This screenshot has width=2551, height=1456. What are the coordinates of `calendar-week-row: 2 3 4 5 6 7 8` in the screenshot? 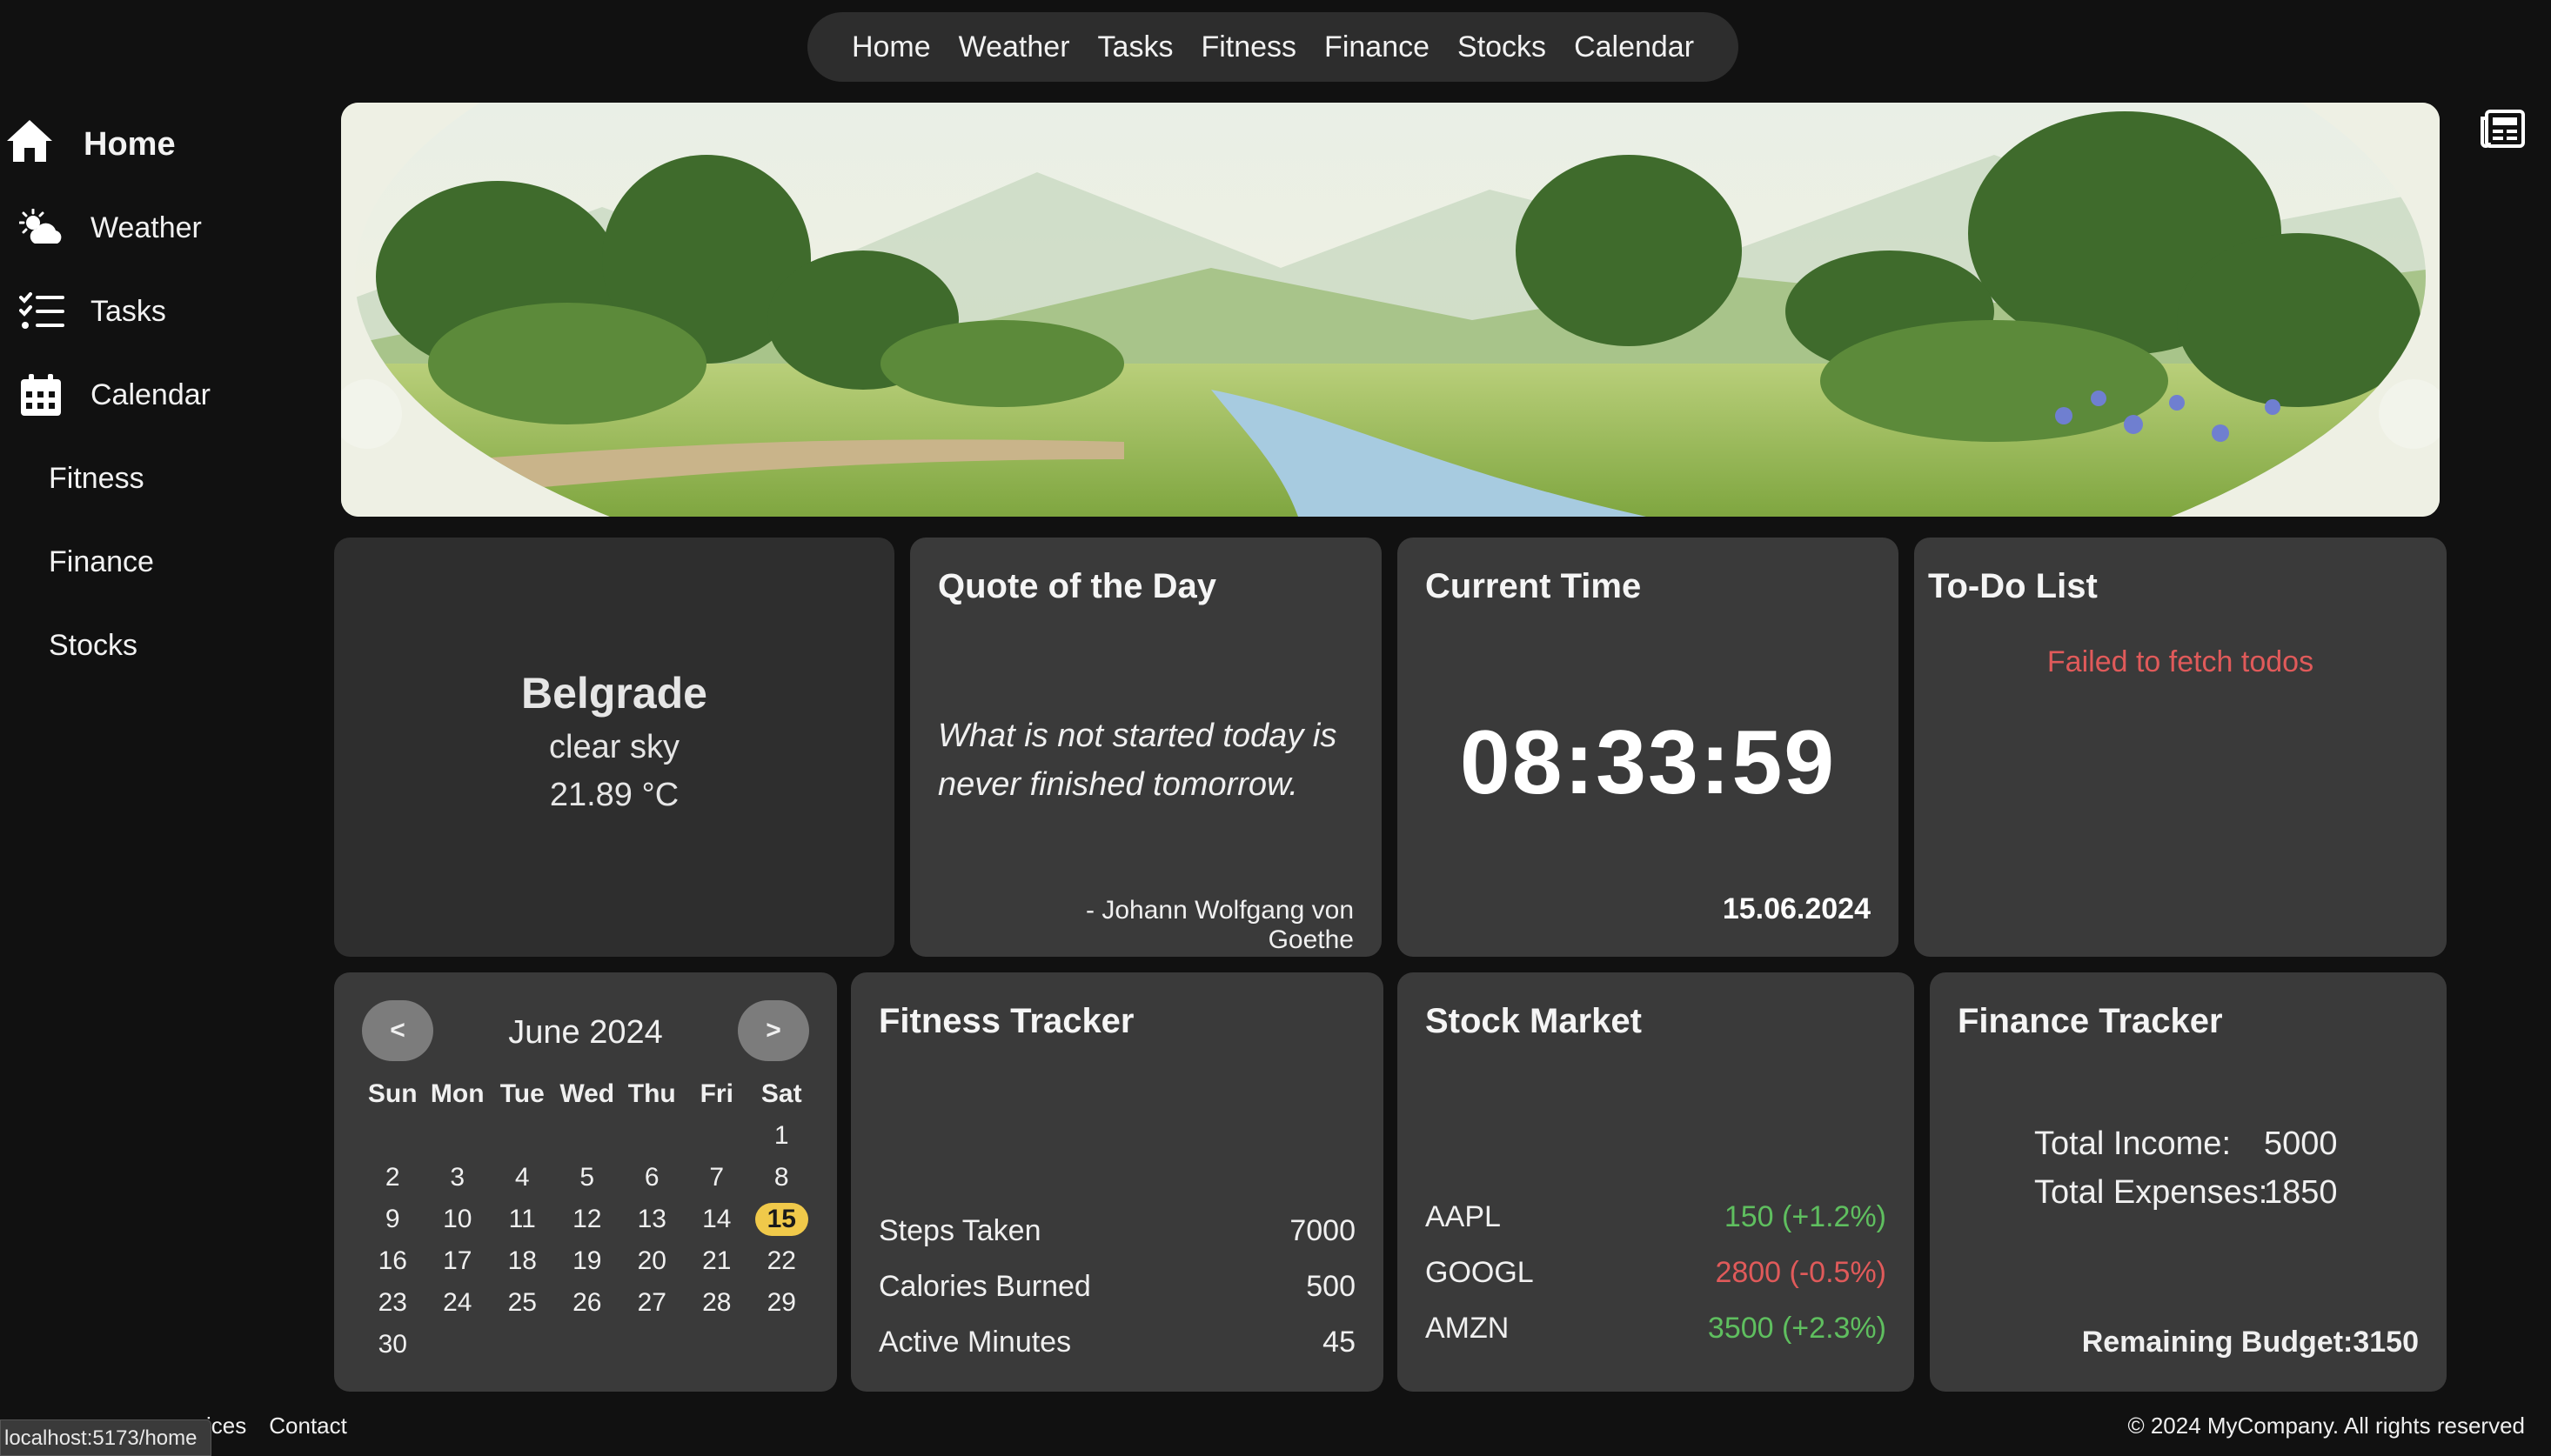 It's located at (587, 1178).